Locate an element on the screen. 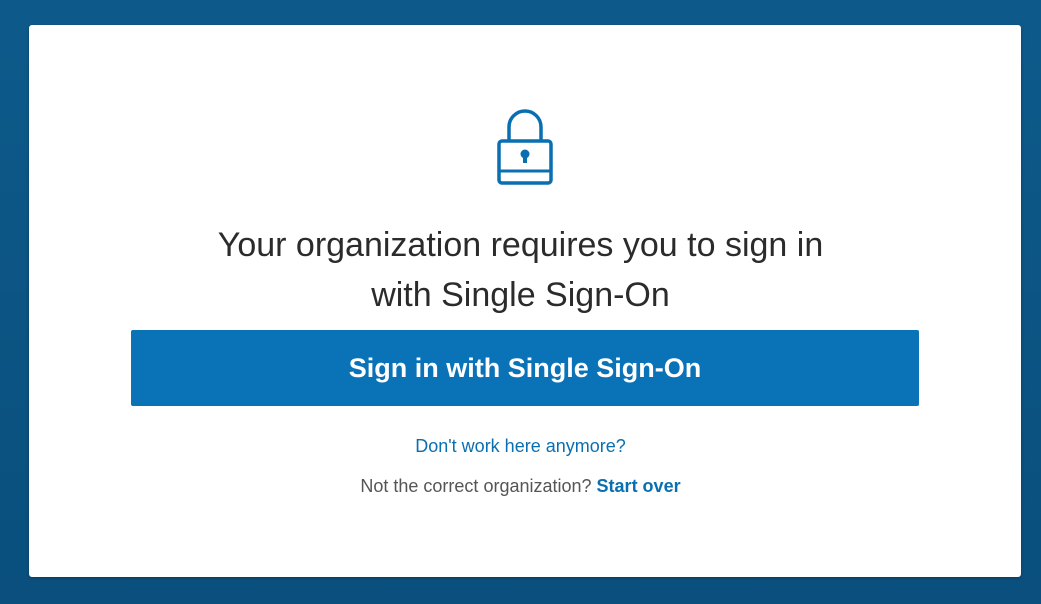 This screenshot has height=604, width=1041. dont-work-here-link: Don't work here anymore? is located at coordinates (520, 446).